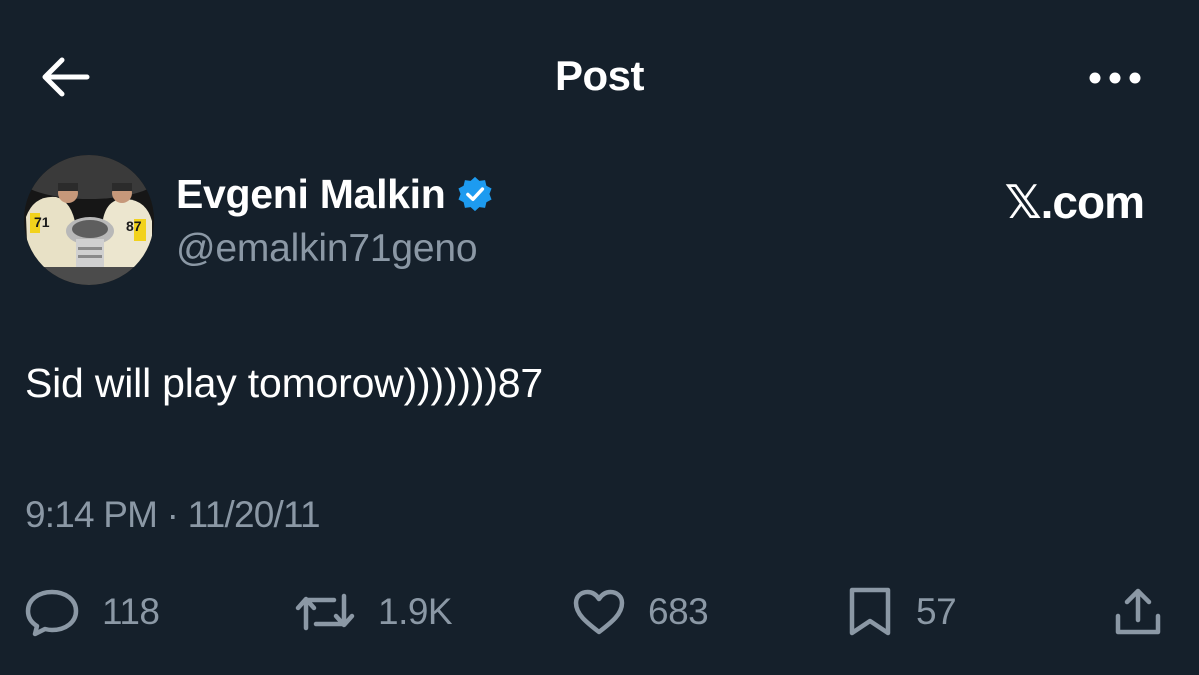  I want to click on avatar: 71 87, so click(89, 220).